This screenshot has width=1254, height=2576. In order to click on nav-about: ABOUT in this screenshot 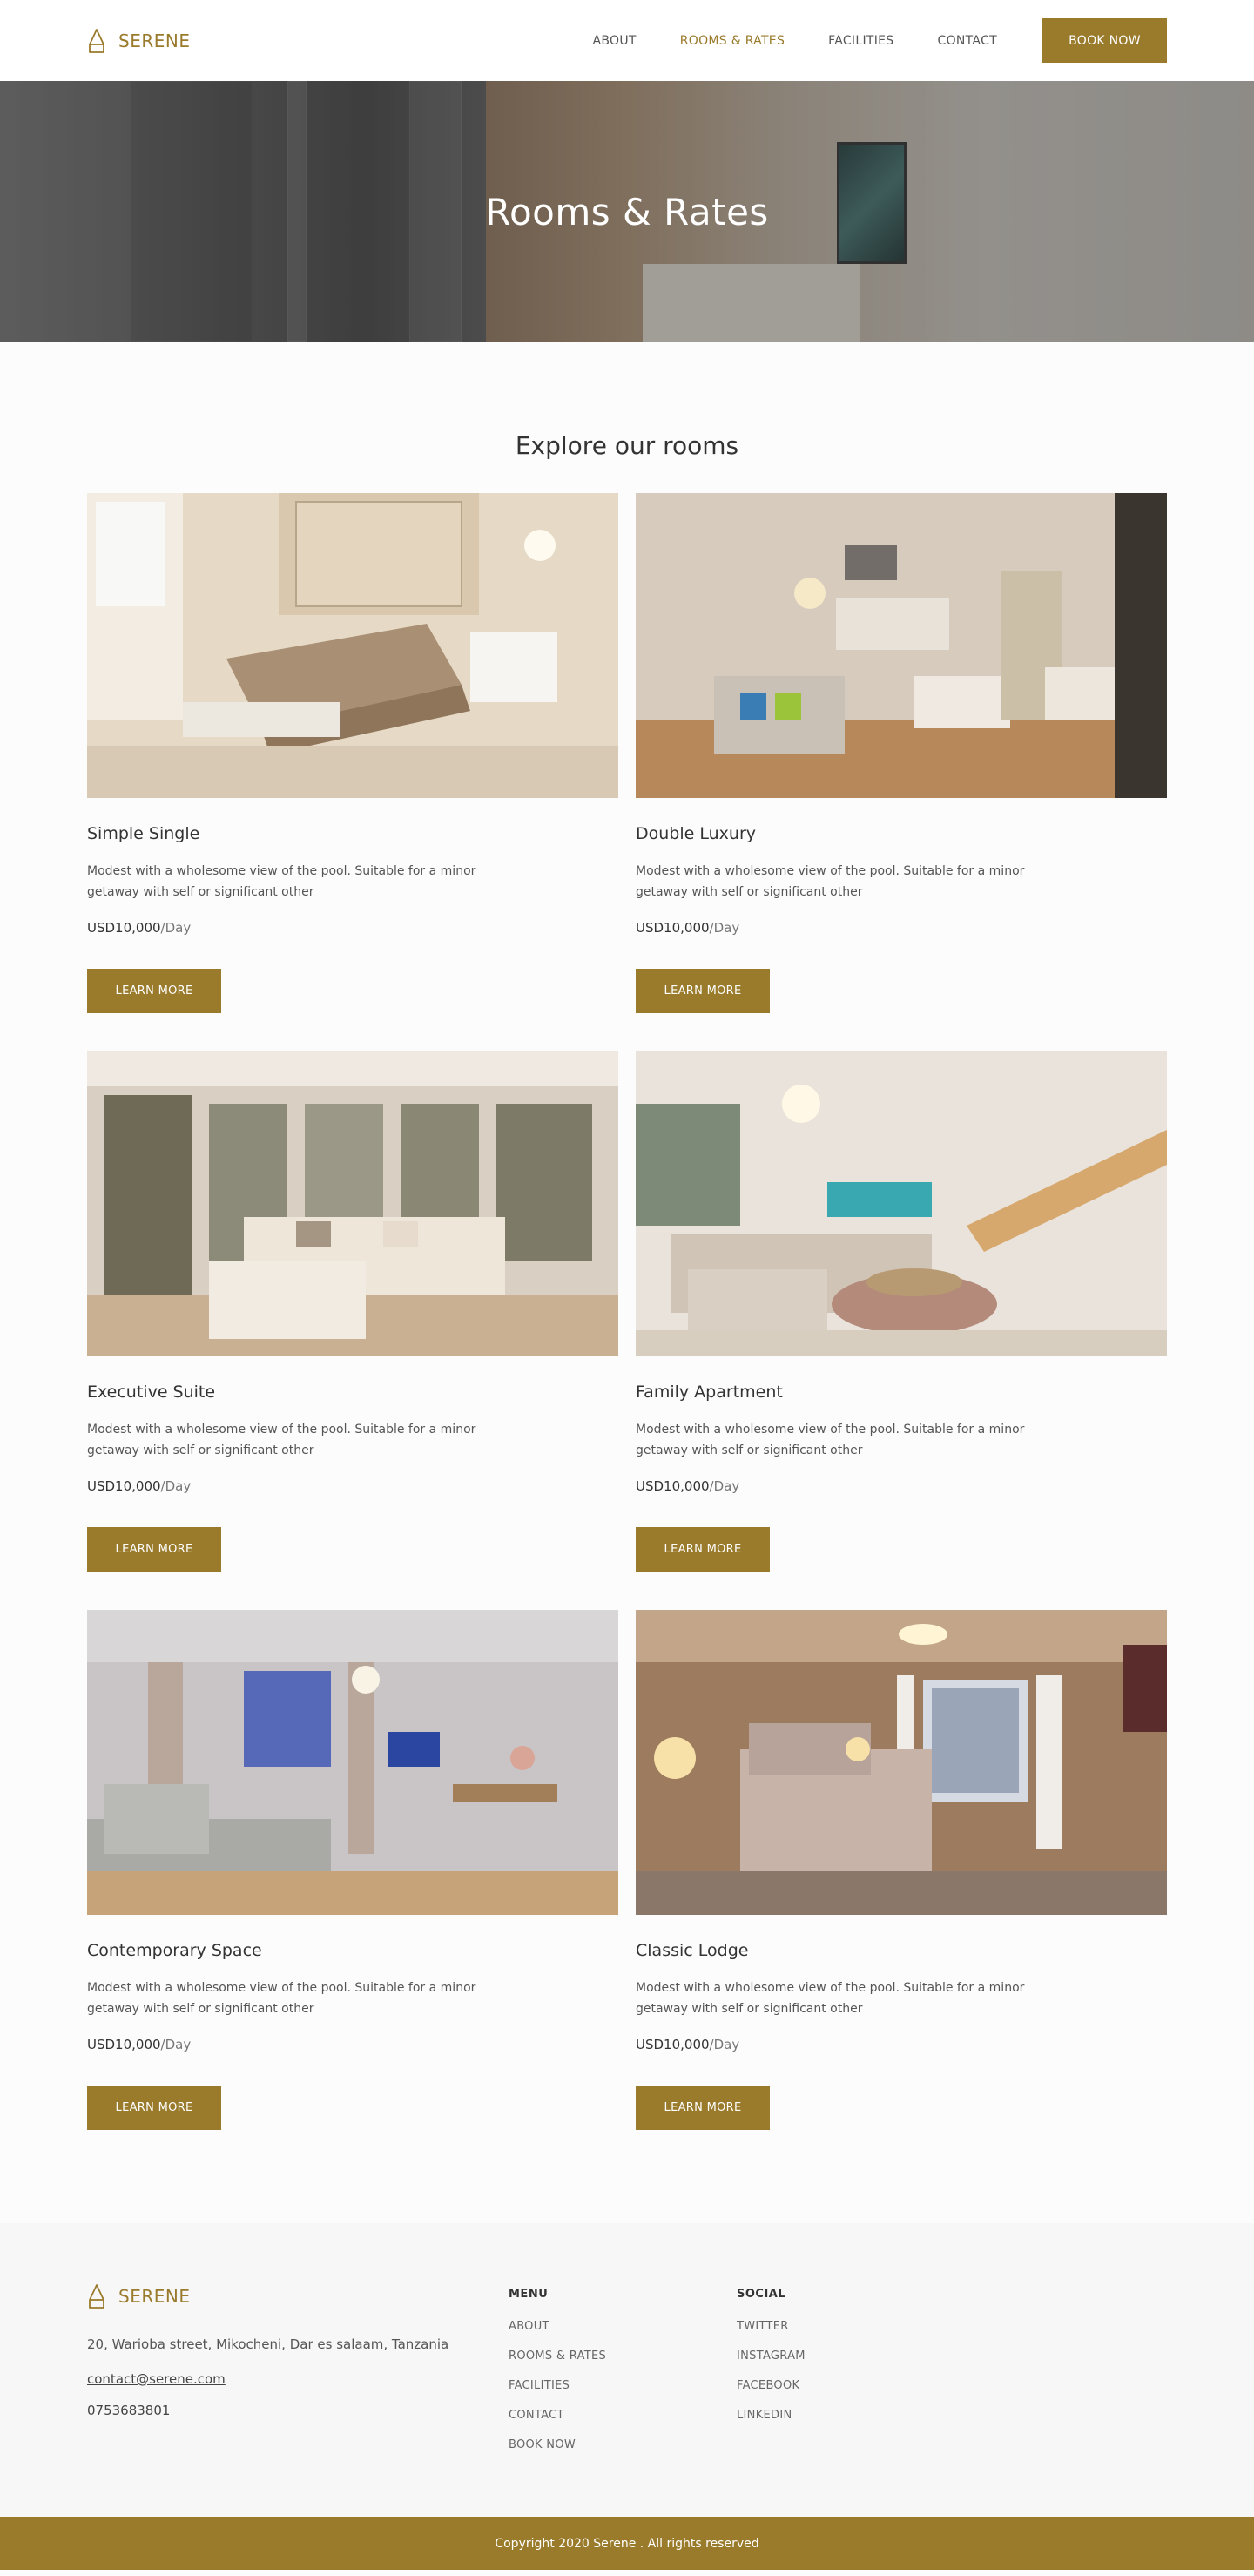, I will do `click(614, 41)`.